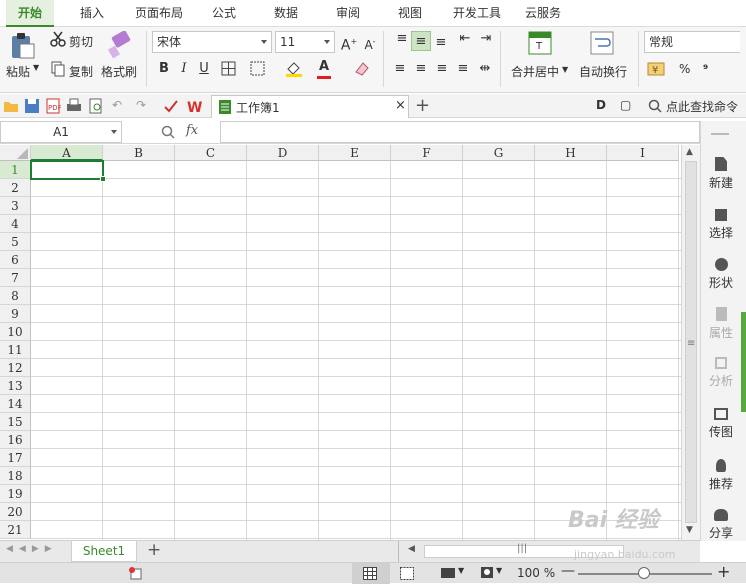  What do you see at coordinates (184, 69) in the screenshot?
I see `italic-button: I` at bounding box center [184, 69].